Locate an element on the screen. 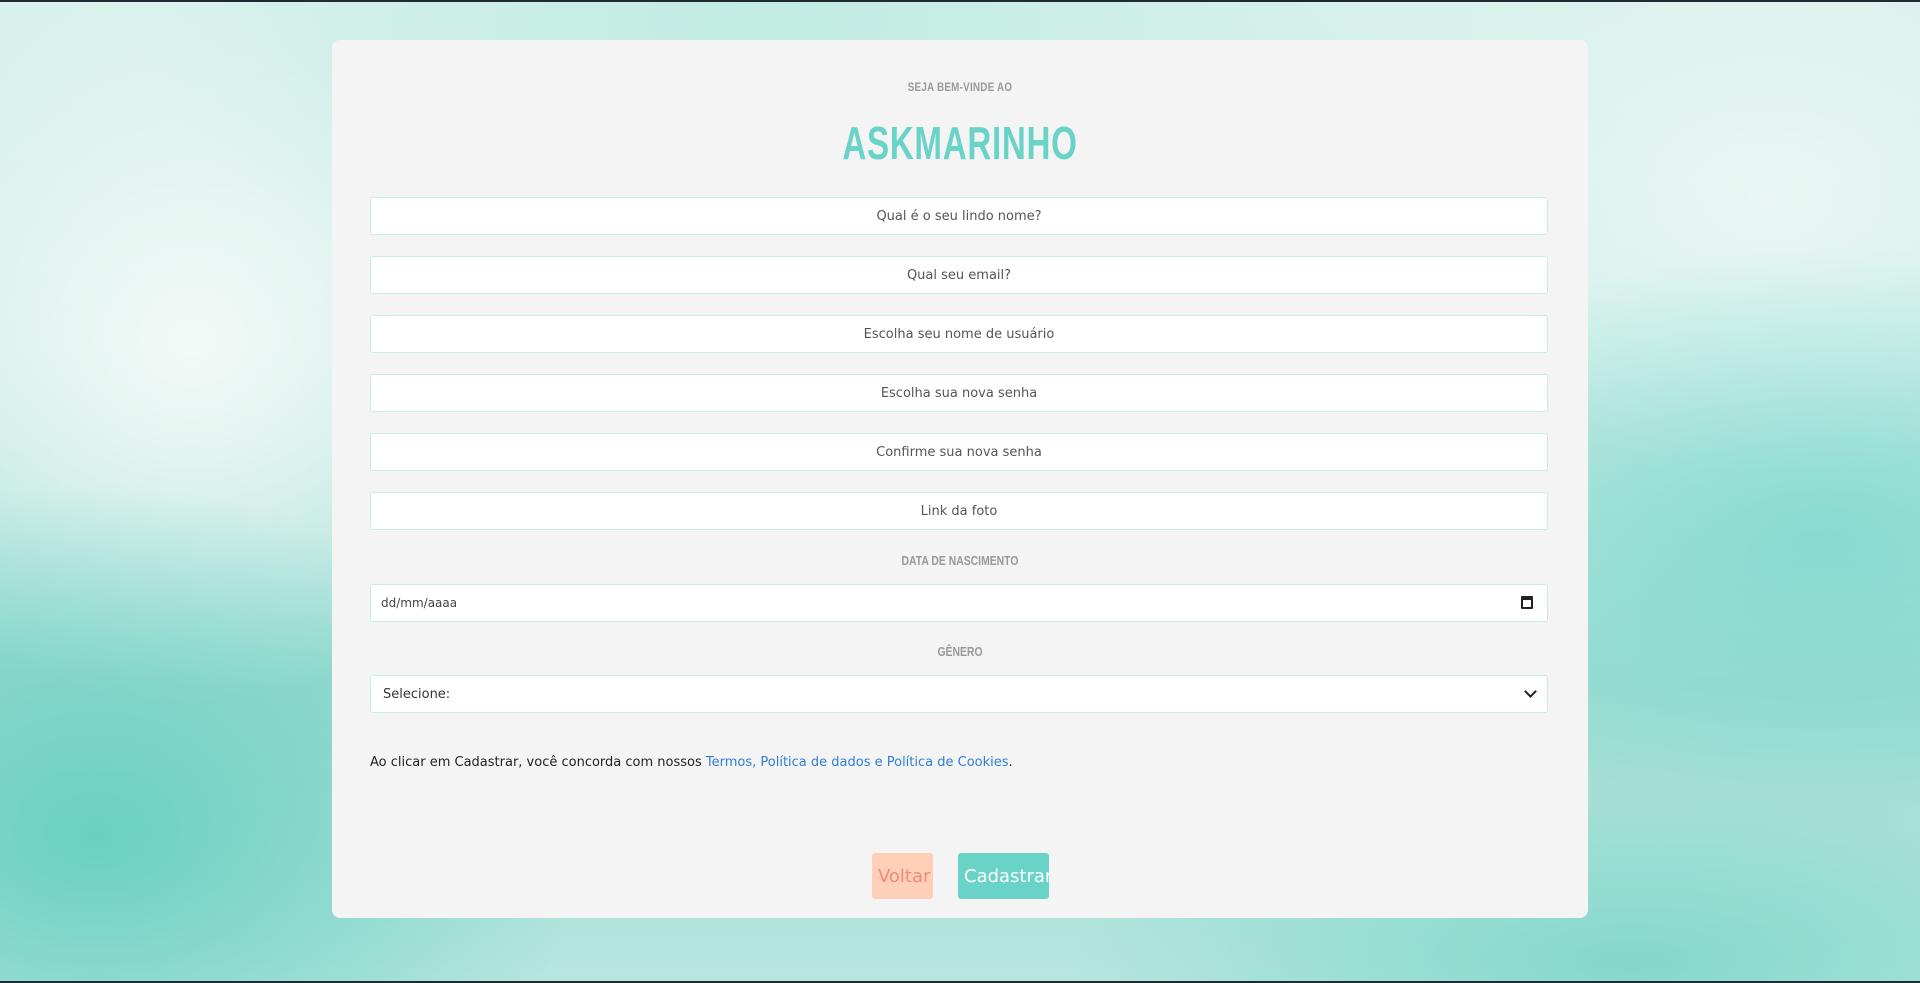 The image size is (1920, 983). birthdate-input: dd/mm/aaaa is located at coordinates (959, 603).